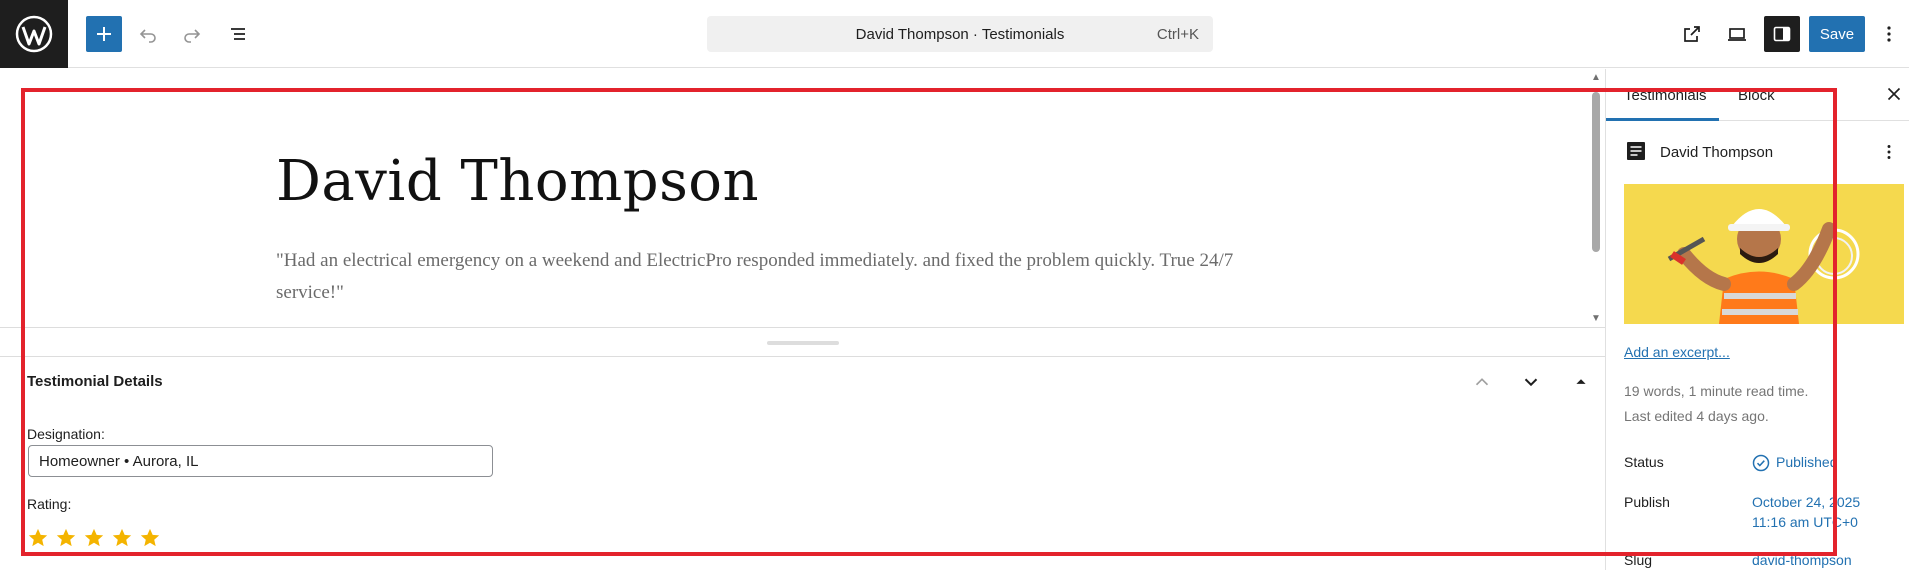 The height and width of the screenshot is (570, 1909). I want to click on post-summary-title: David Thompson, so click(1717, 152).